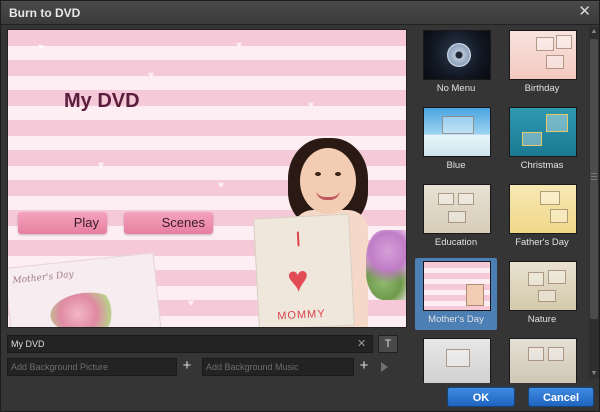  What do you see at coordinates (45, 13) in the screenshot?
I see `dialog-title: Burn to DVD` at bounding box center [45, 13].